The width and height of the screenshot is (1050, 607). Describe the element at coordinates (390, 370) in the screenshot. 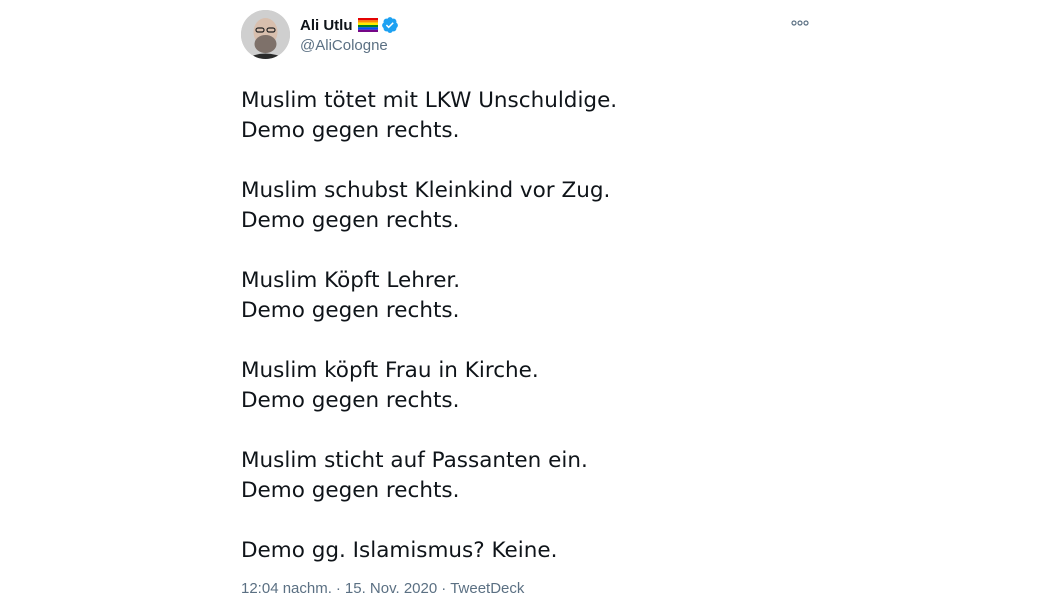

I see `tweet-line: Muslim köpft Frau in Kirche.` at that location.